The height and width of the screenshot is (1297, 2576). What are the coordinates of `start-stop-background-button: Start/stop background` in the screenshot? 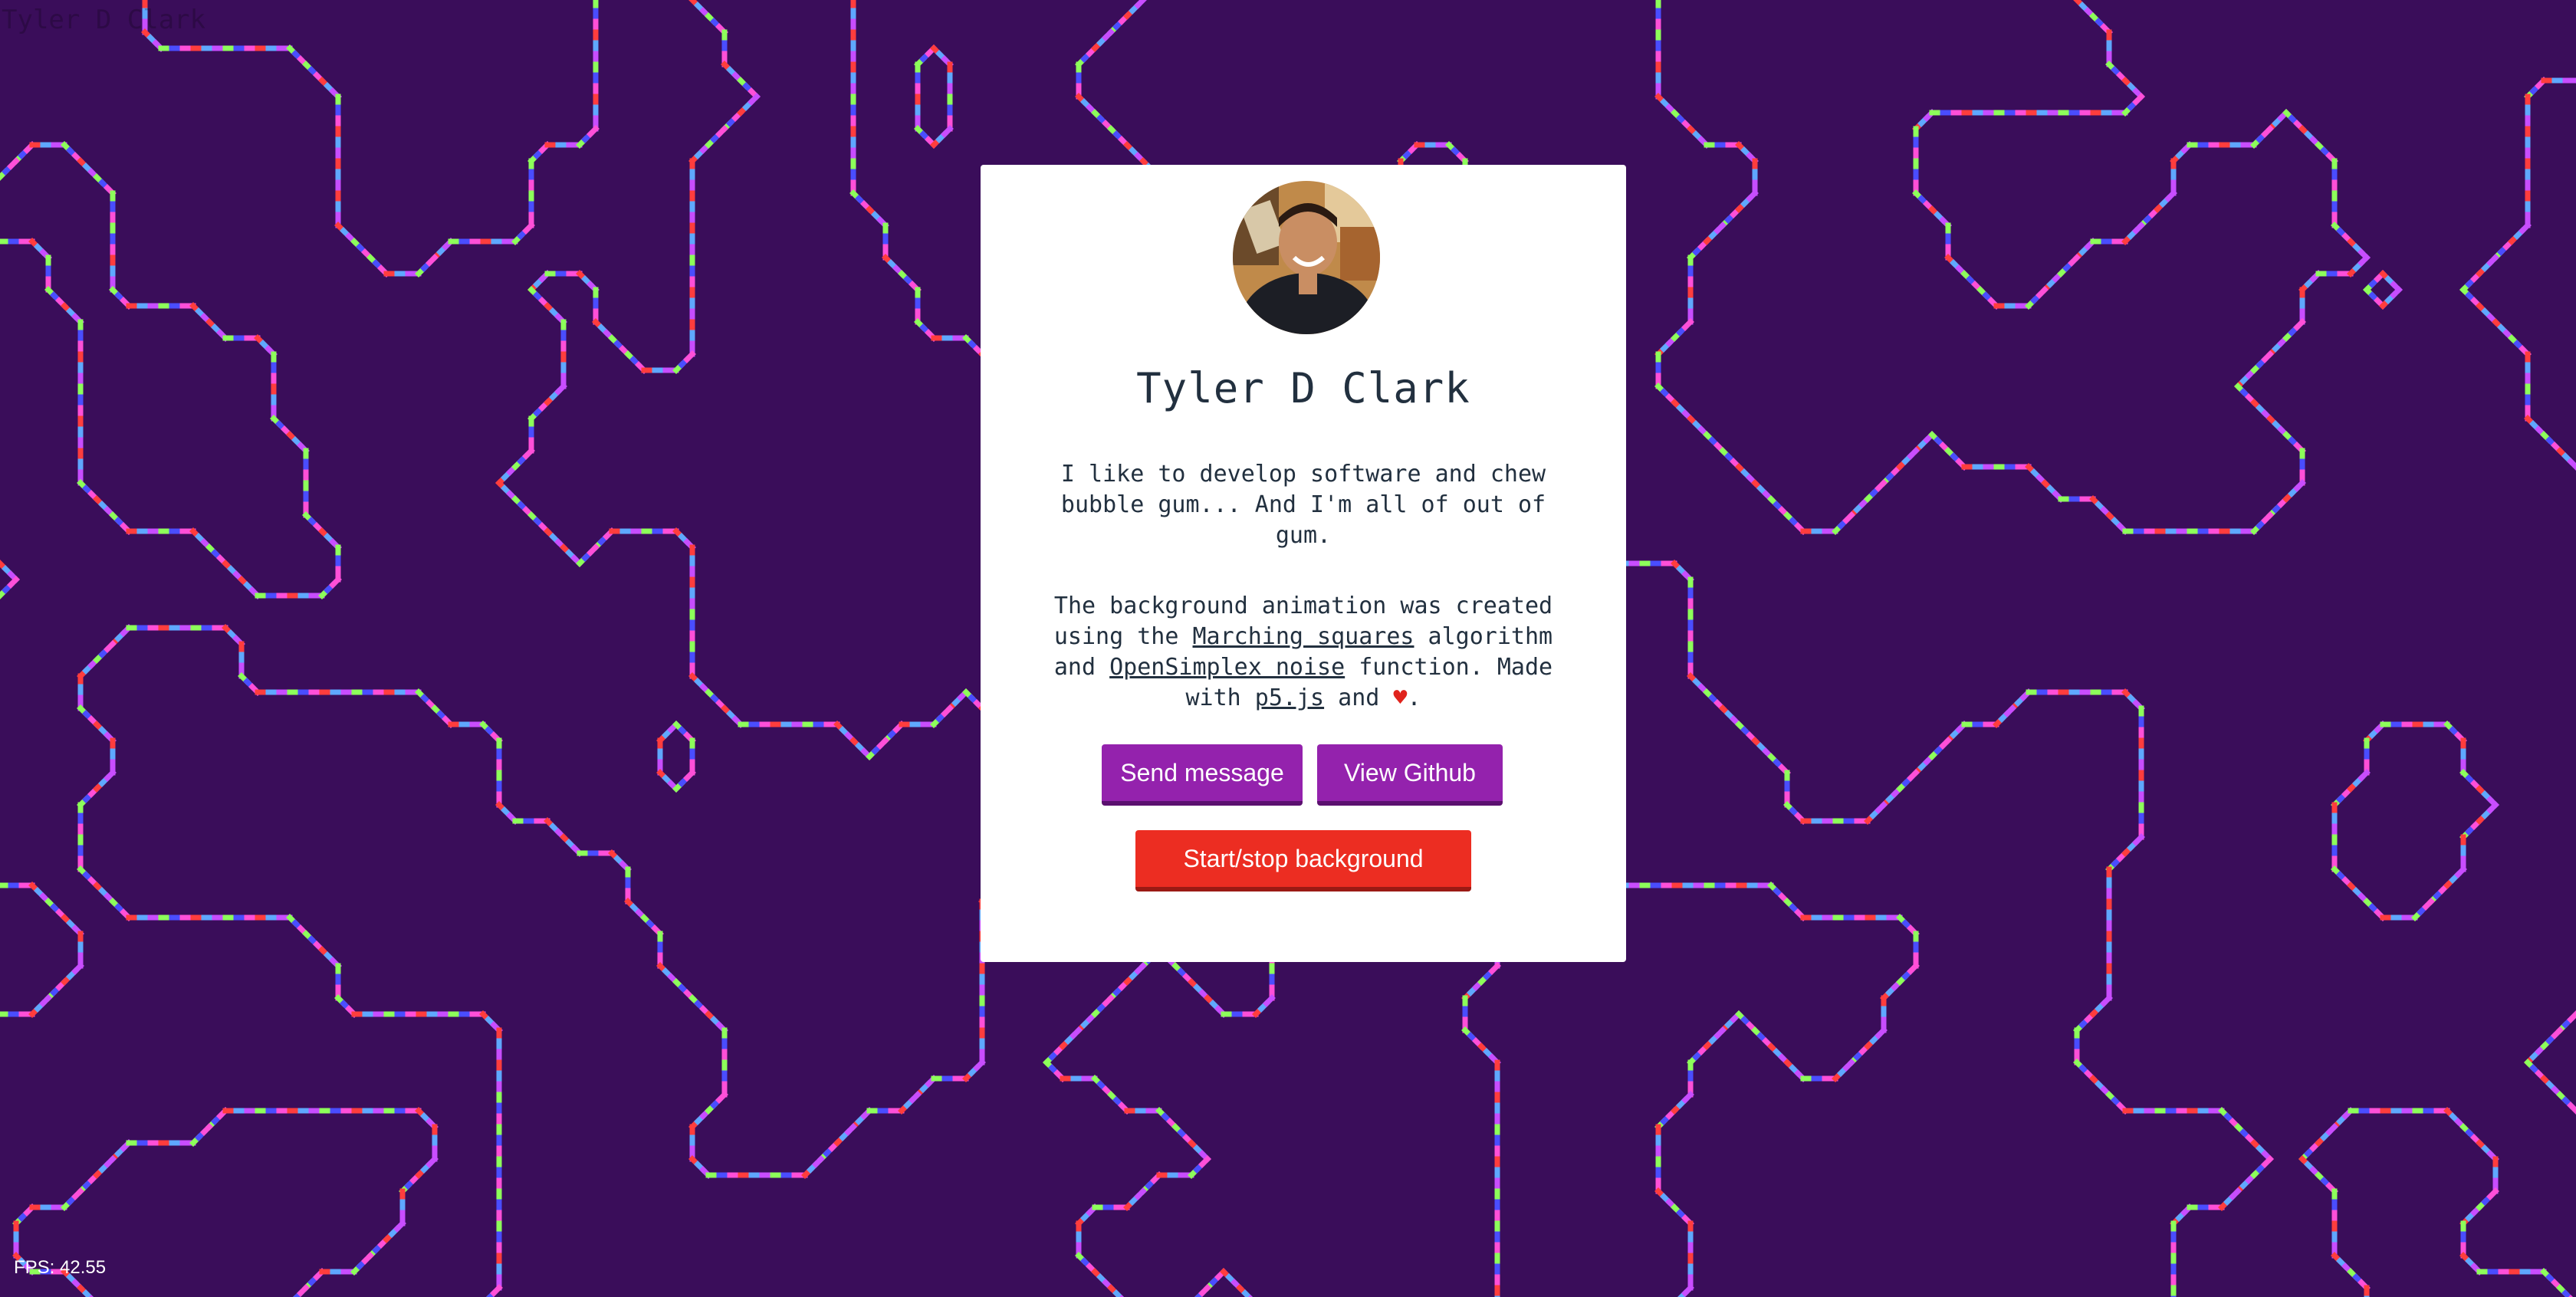 It's located at (1303, 860).